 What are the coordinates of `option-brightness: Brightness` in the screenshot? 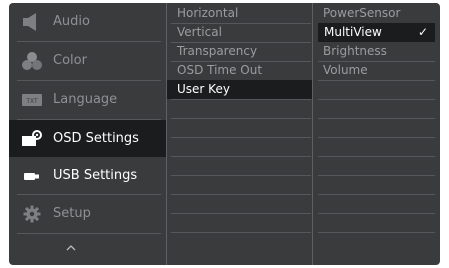 It's located at (376, 51).